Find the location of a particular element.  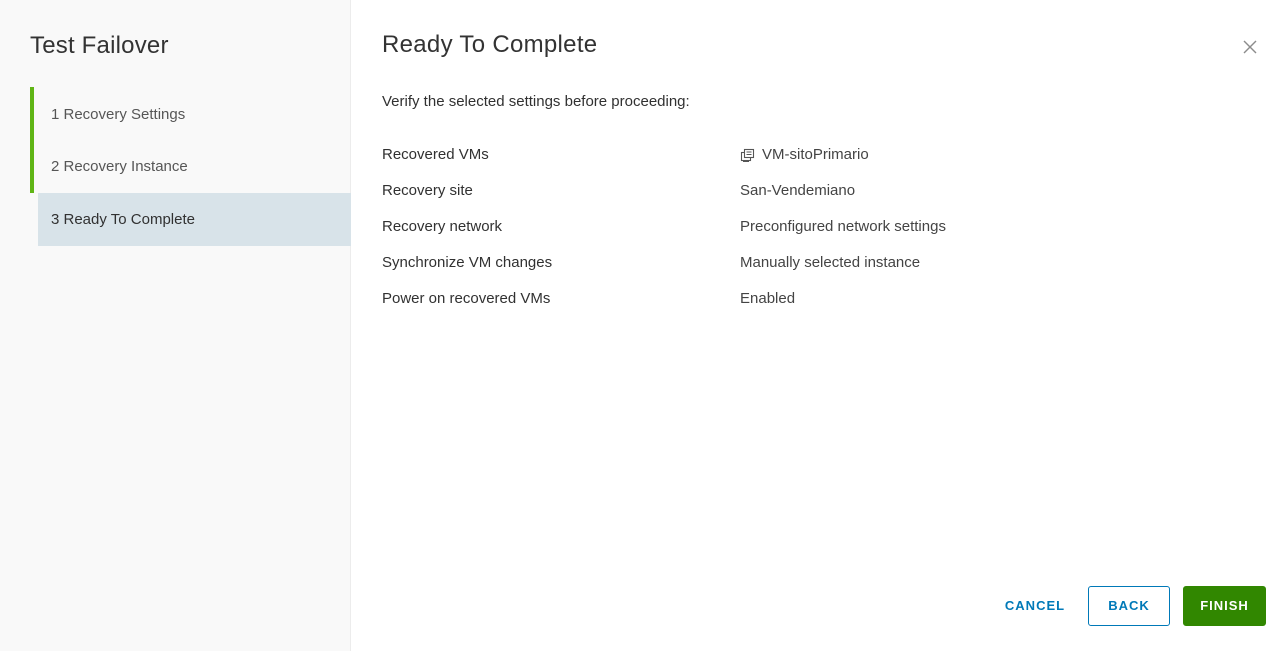

vm-icon is located at coordinates (748, 155).